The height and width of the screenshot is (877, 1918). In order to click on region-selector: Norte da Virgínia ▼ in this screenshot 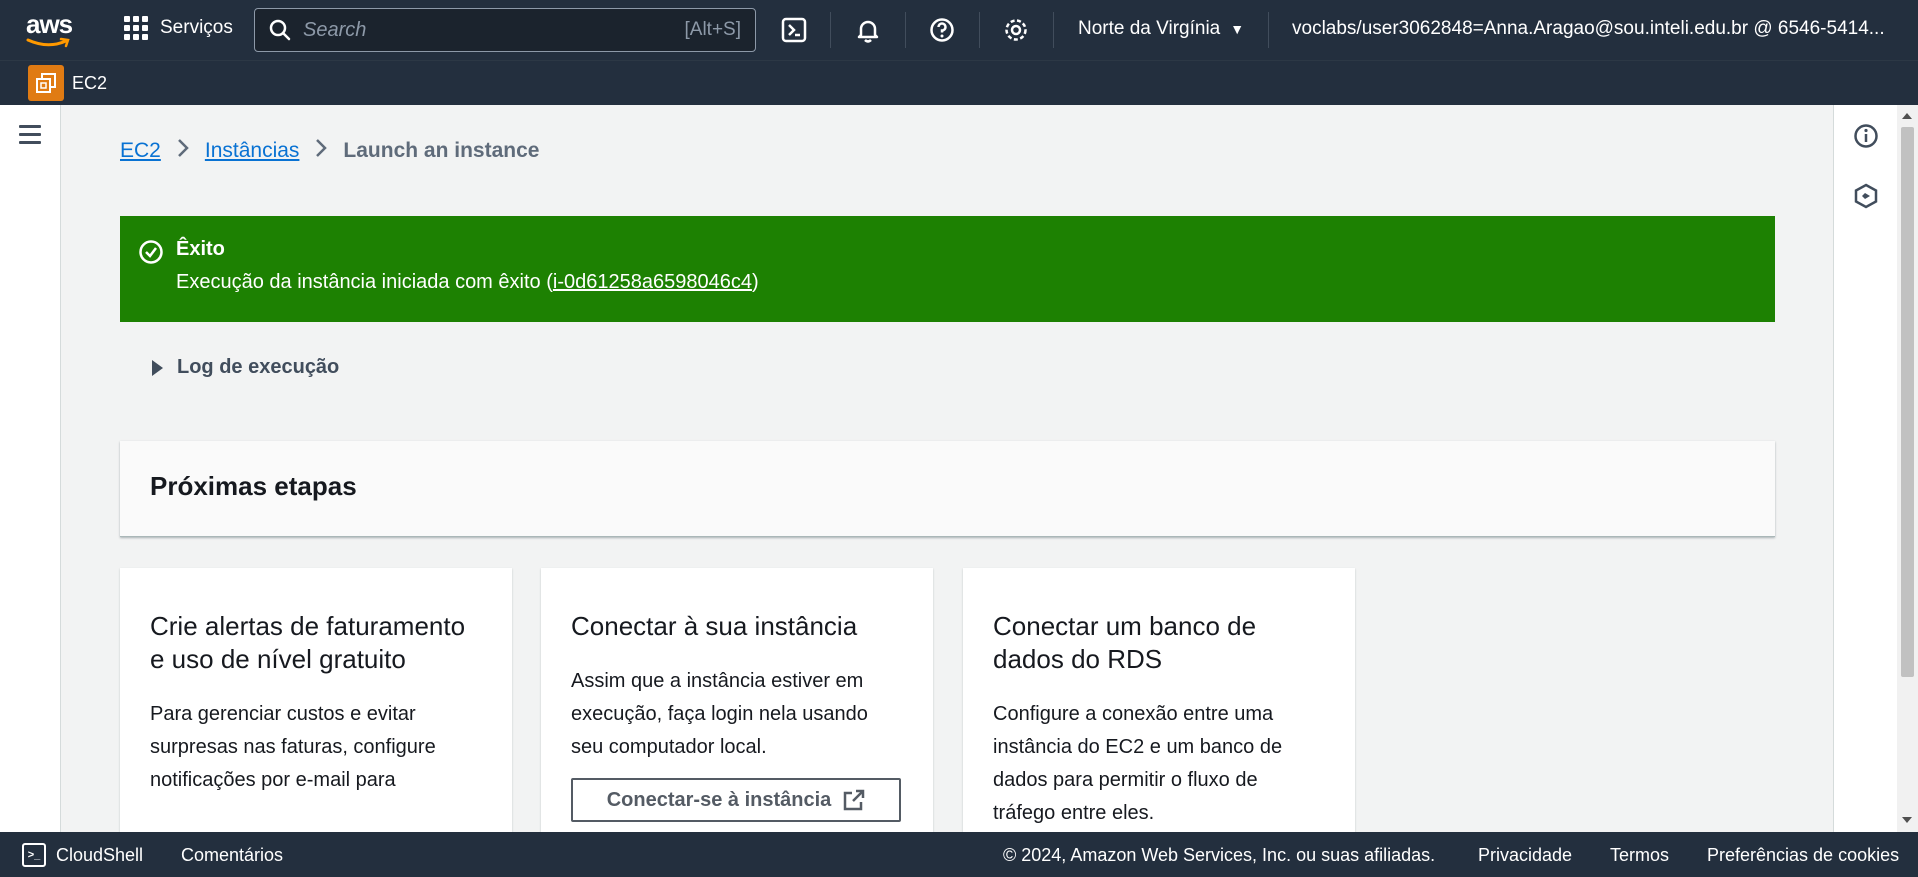, I will do `click(1161, 29)`.